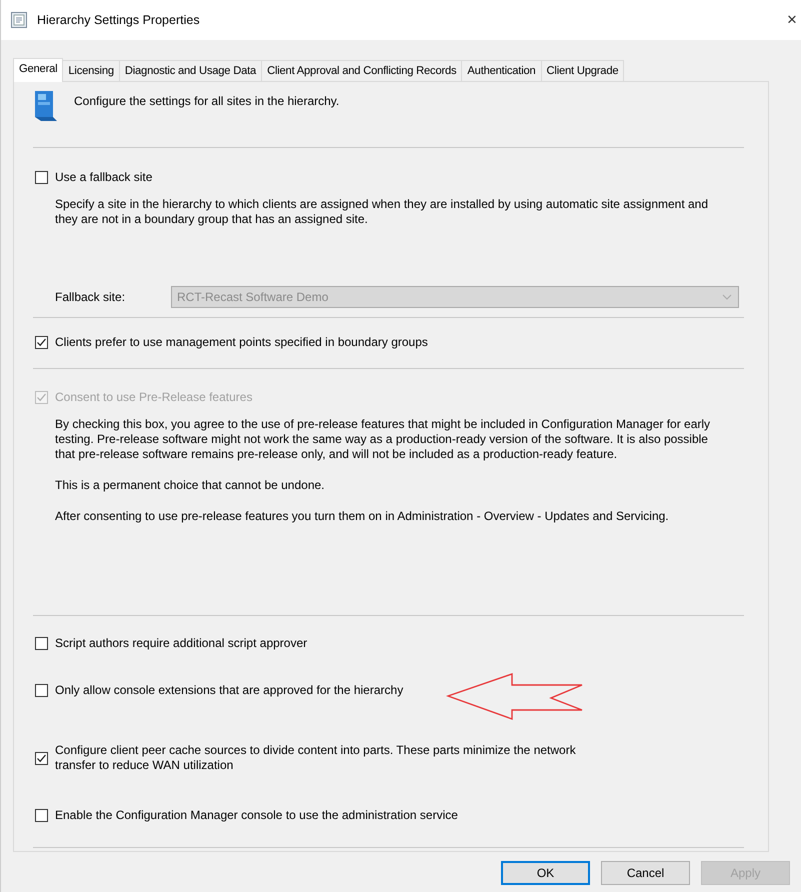 The image size is (801, 892). What do you see at coordinates (19, 20) in the screenshot?
I see `properties-icon` at bounding box center [19, 20].